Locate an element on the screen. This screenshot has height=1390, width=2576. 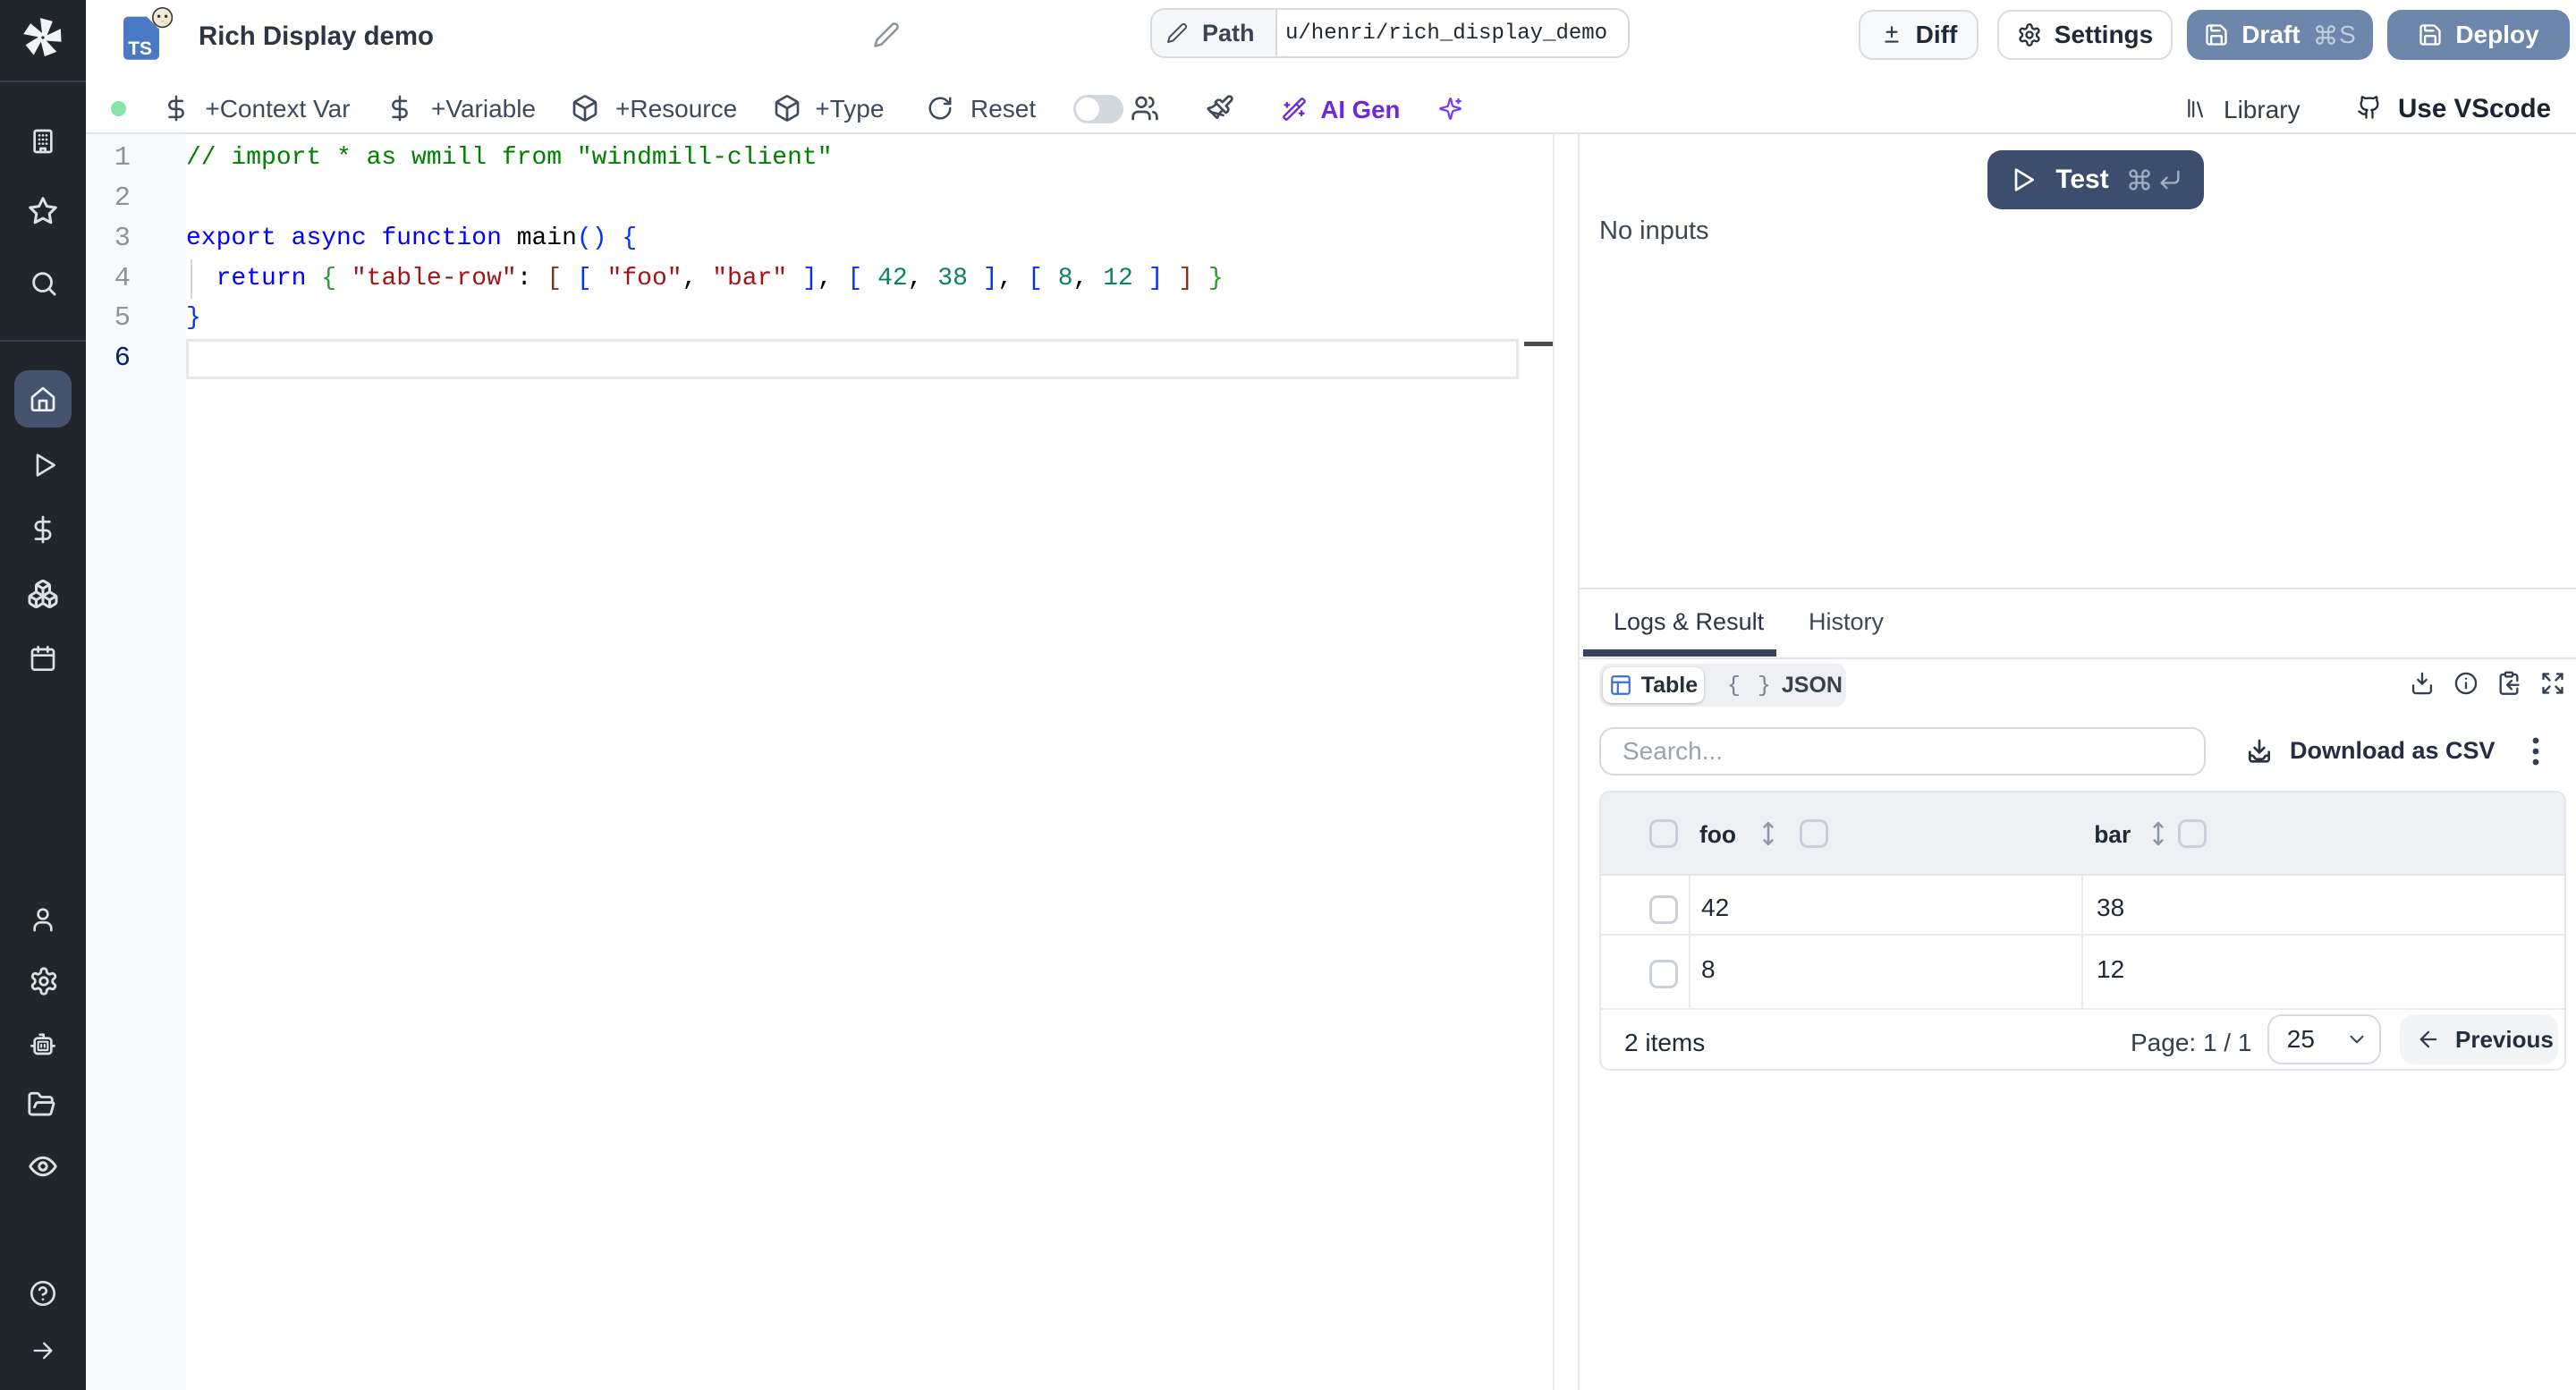
svg-text: TS is located at coordinates (140, 48).